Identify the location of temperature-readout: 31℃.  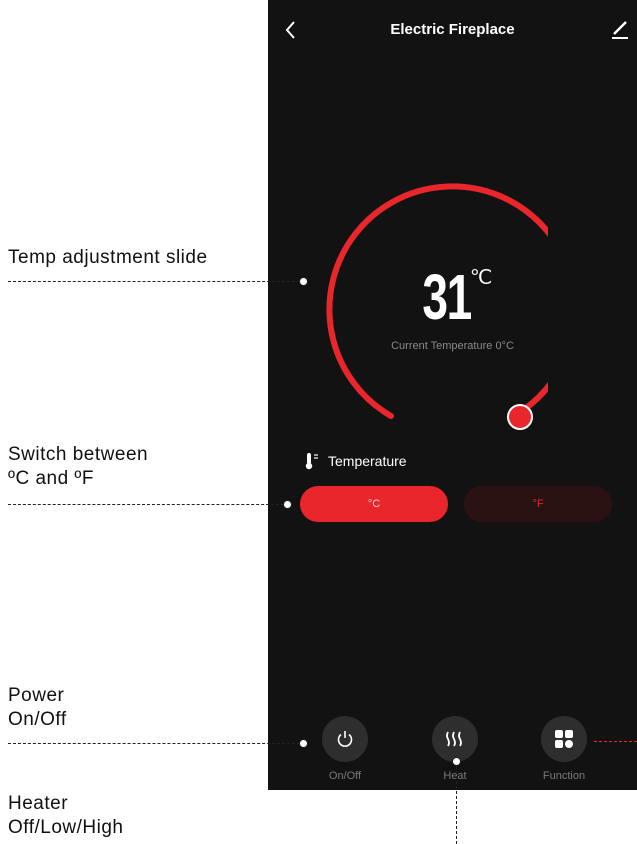
(452, 297).